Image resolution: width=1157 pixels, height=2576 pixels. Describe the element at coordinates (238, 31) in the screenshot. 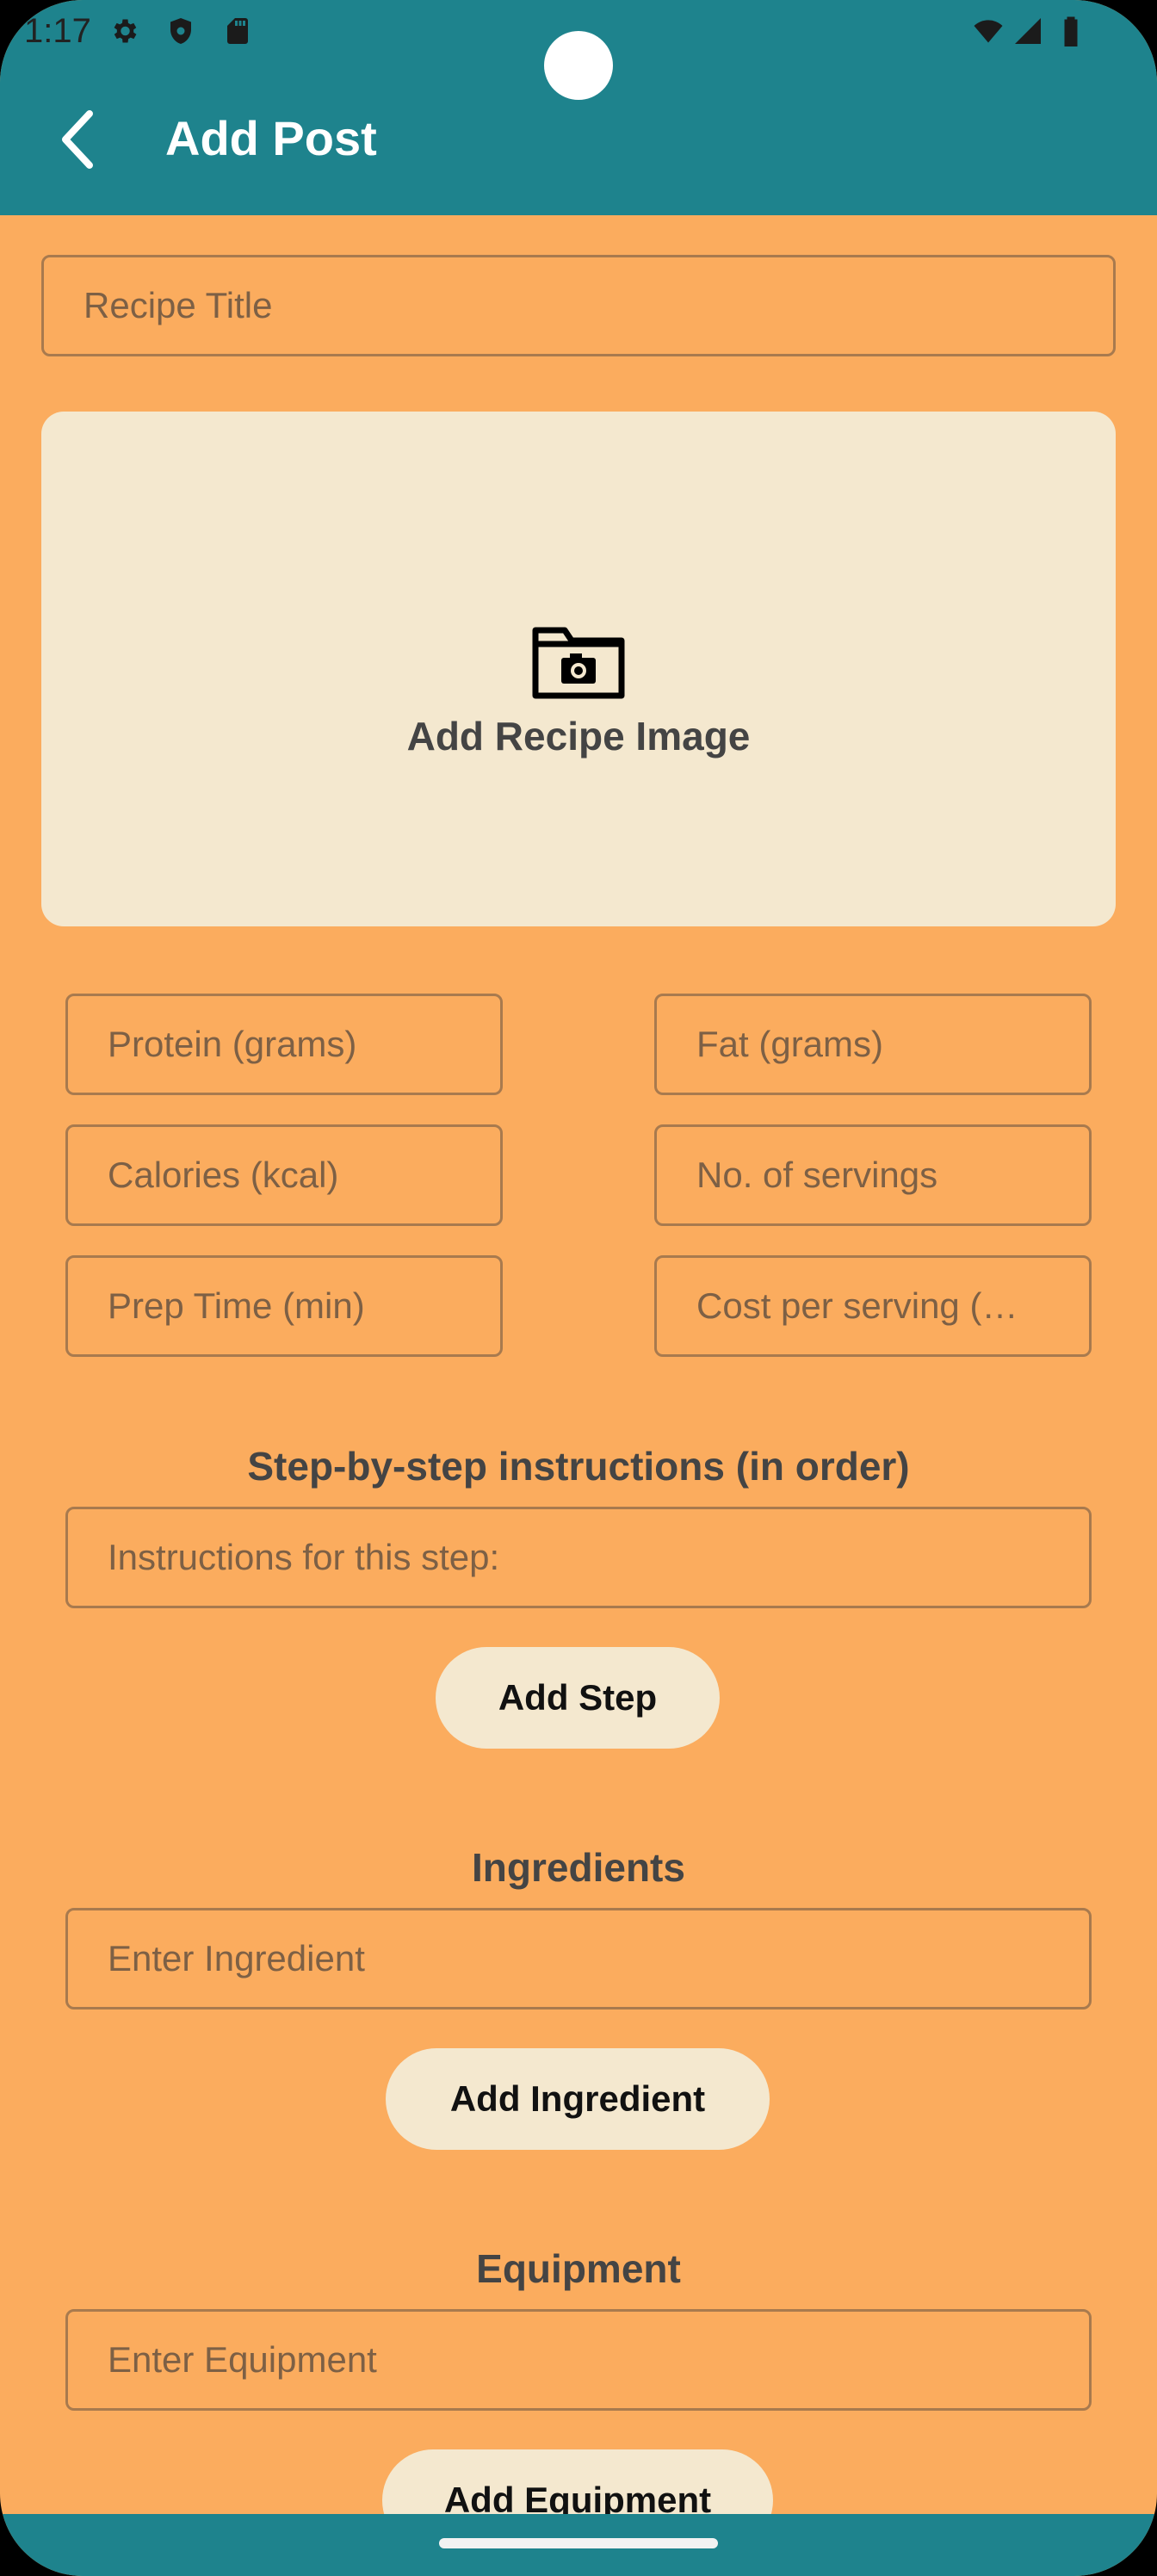

I see `sd-card-icon` at that location.